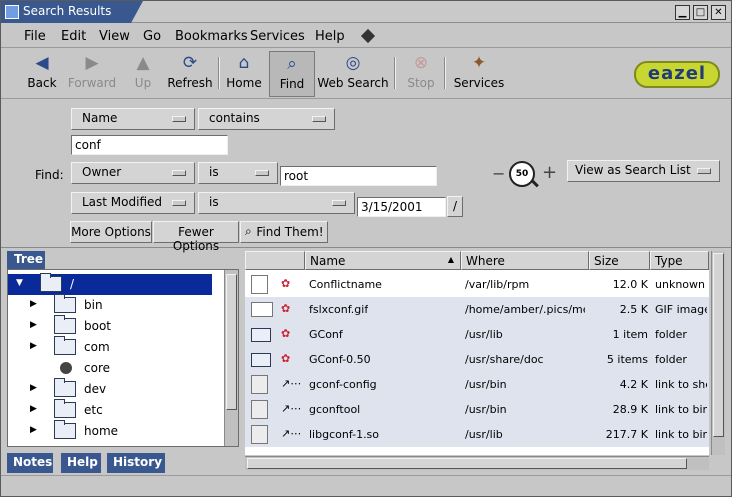 This screenshot has height=497, width=732. Describe the element at coordinates (152, 36) in the screenshot. I see `menu-go: Go` at that location.